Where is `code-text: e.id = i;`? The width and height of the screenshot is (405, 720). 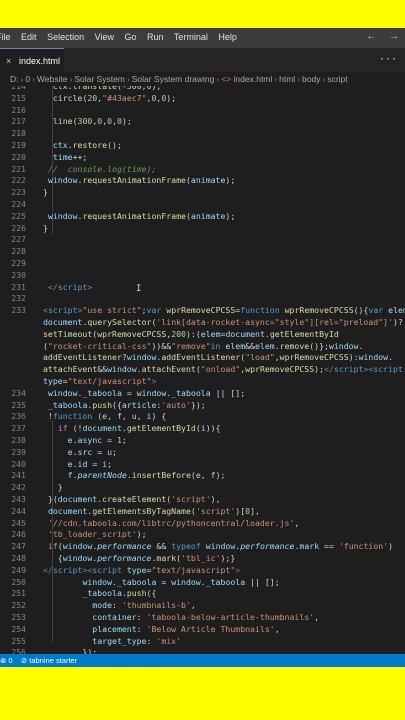 code-text: e.id = i; is located at coordinates (90, 463).